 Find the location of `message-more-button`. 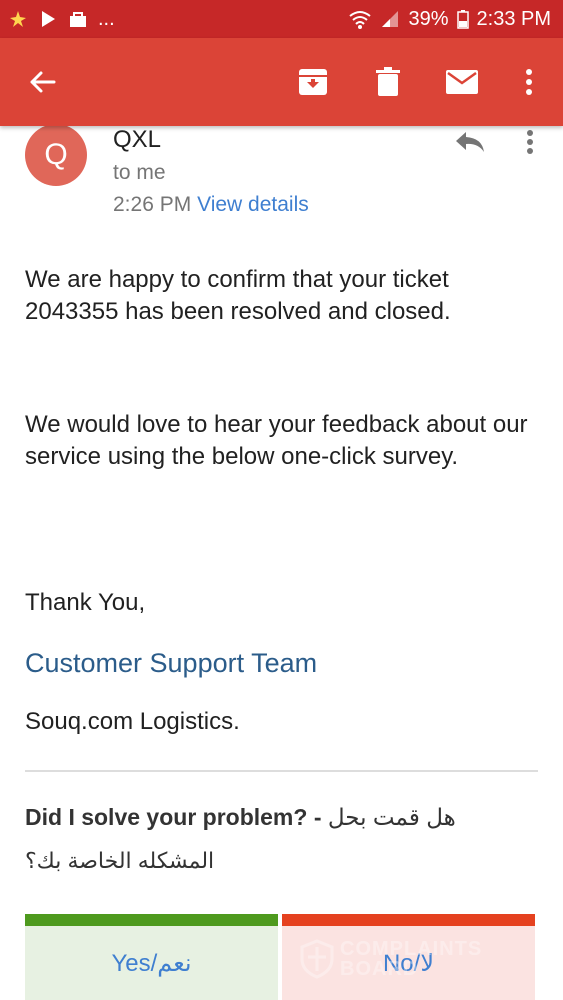

message-more-button is located at coordinates (530, 144).